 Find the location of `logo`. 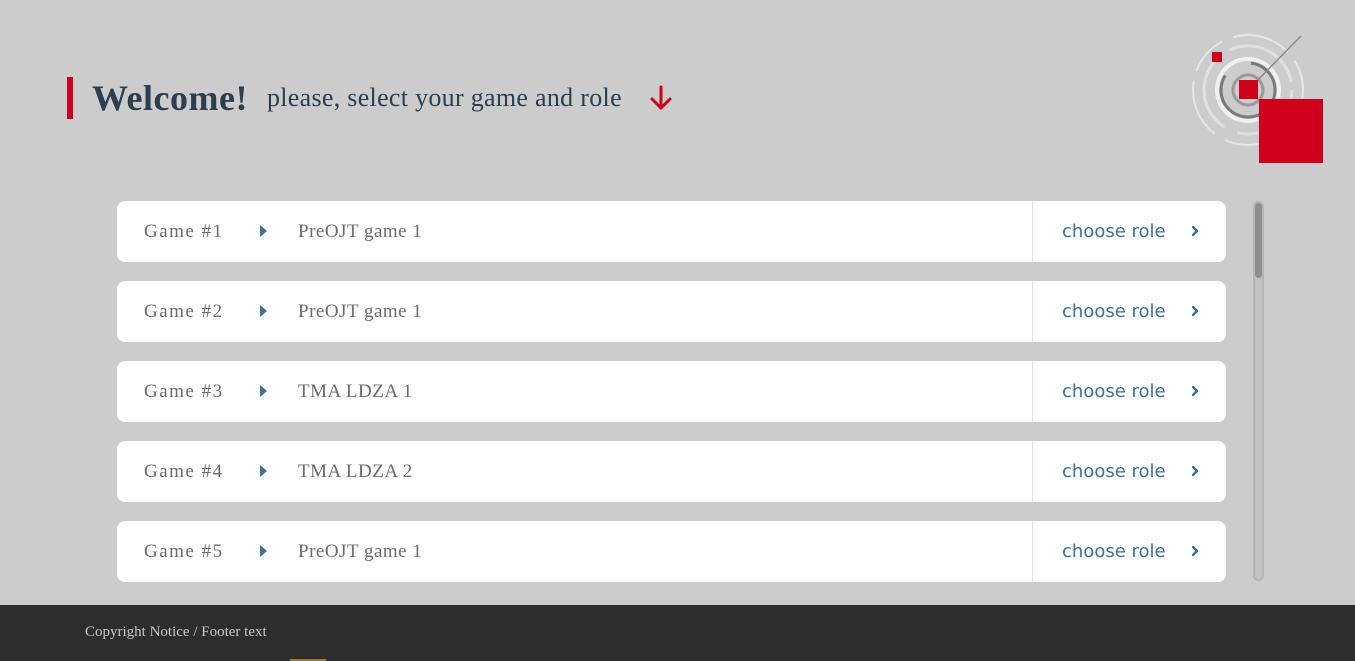

logo is located at coordinates (1257, 99).